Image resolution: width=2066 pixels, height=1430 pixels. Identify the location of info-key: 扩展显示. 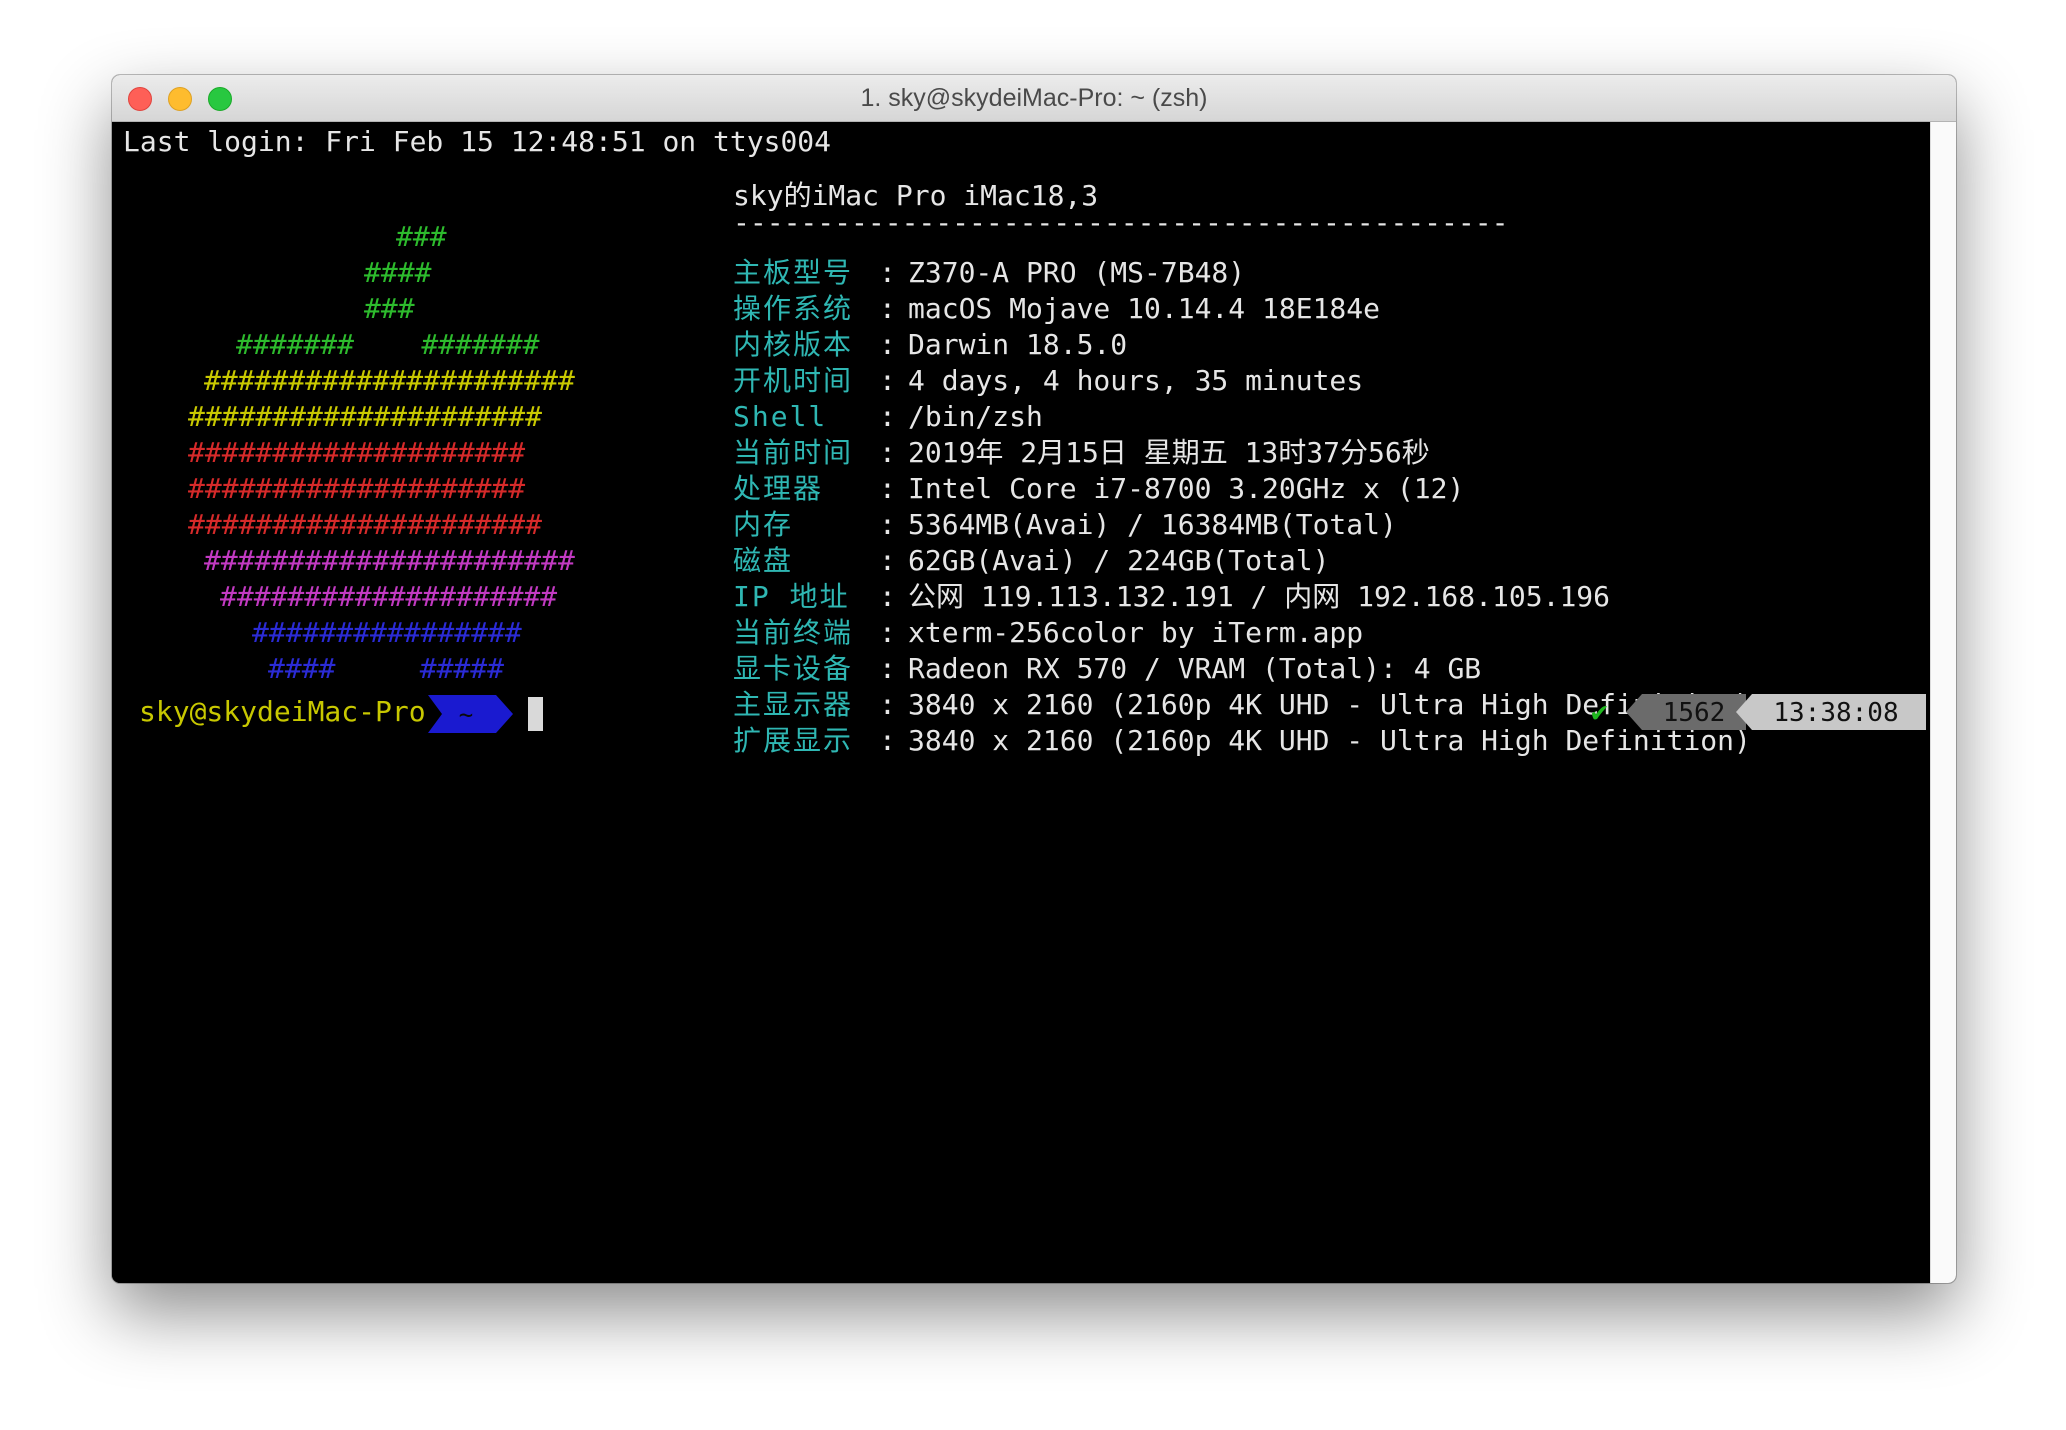
(793, 740).